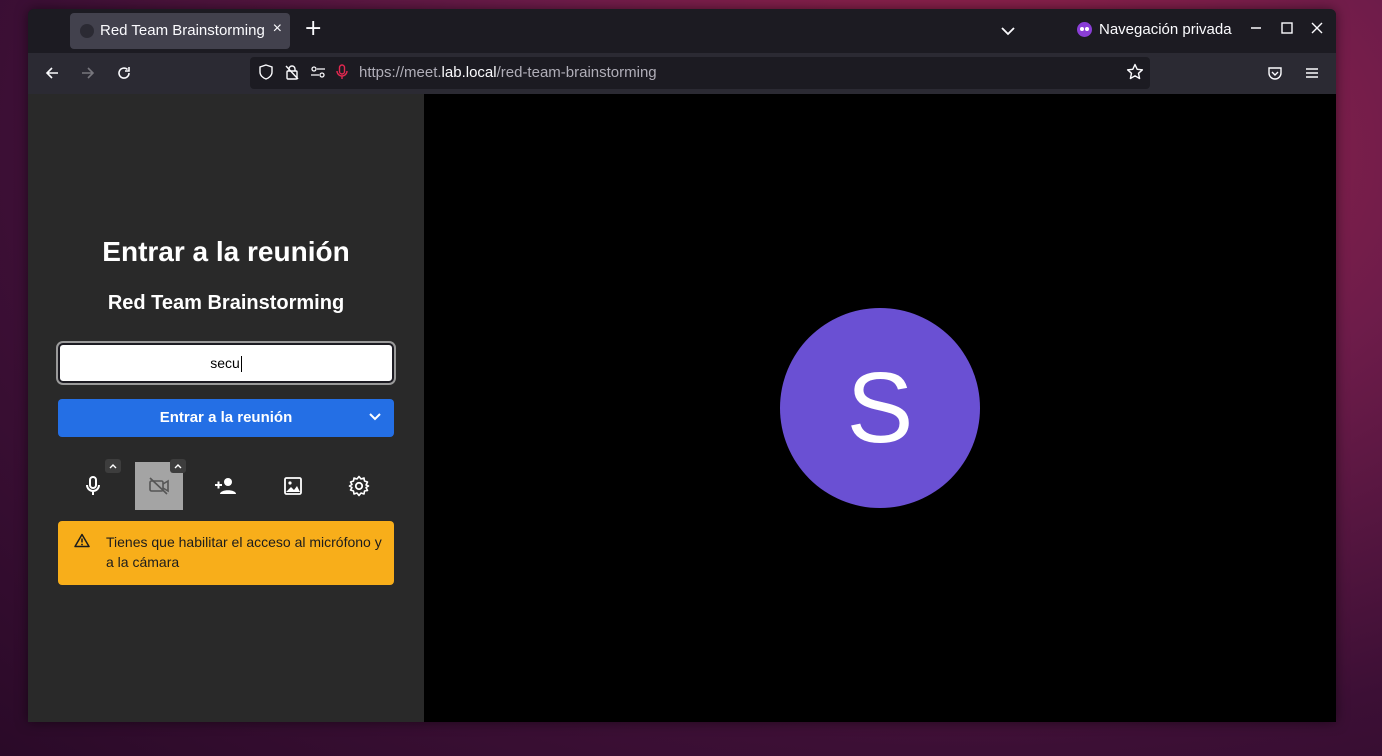 This screenshot has width=1382, height=756. I want to click on tab-title: Red Team Brainstorming, so click(182, 30).